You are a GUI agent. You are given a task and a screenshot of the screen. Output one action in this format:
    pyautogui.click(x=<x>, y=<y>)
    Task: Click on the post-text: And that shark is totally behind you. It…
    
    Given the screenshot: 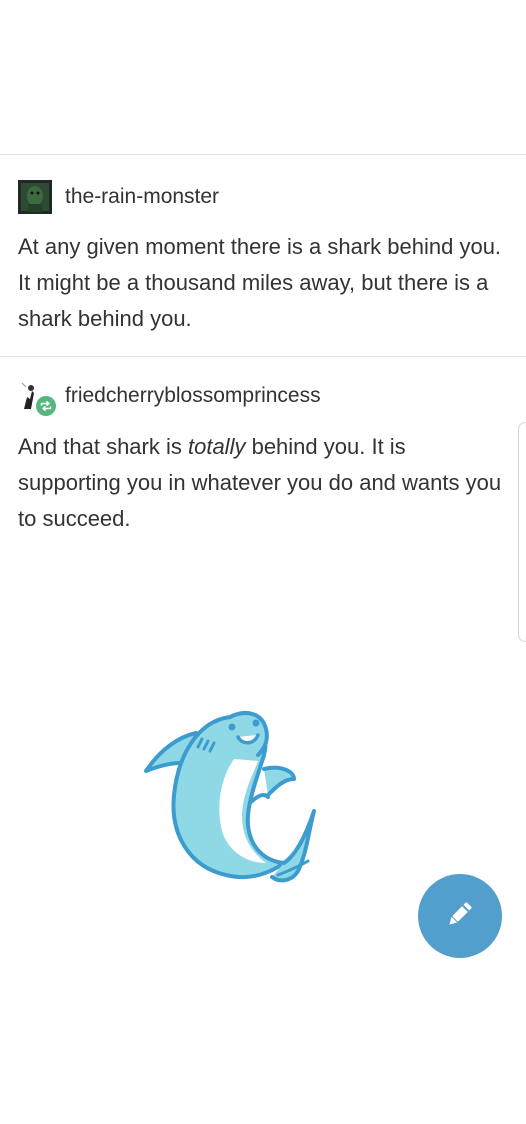 What is the action you would take?
    pyautogui.click(x=262, y=483)
    